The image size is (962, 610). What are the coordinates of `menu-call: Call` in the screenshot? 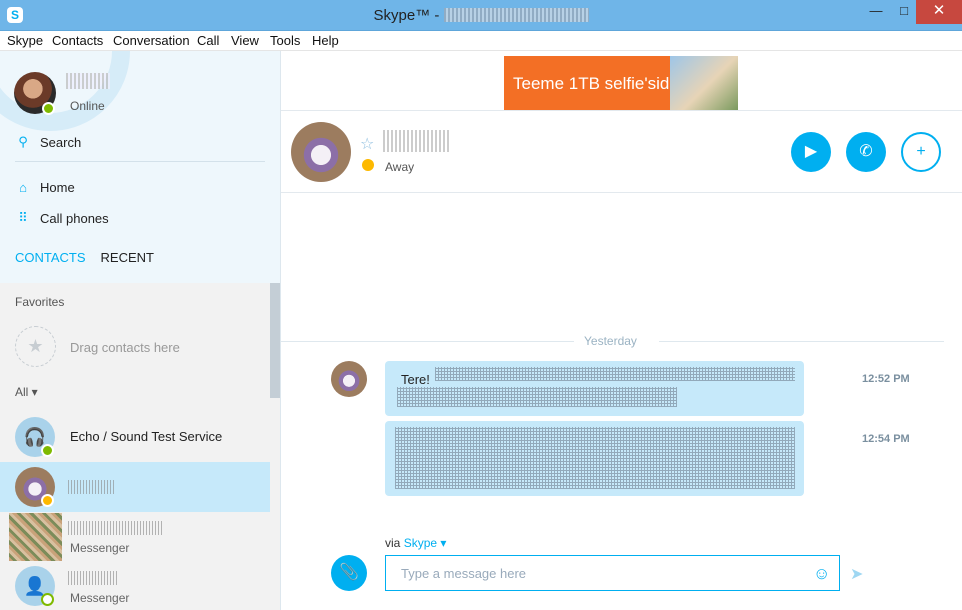 It's located at (208, 40).